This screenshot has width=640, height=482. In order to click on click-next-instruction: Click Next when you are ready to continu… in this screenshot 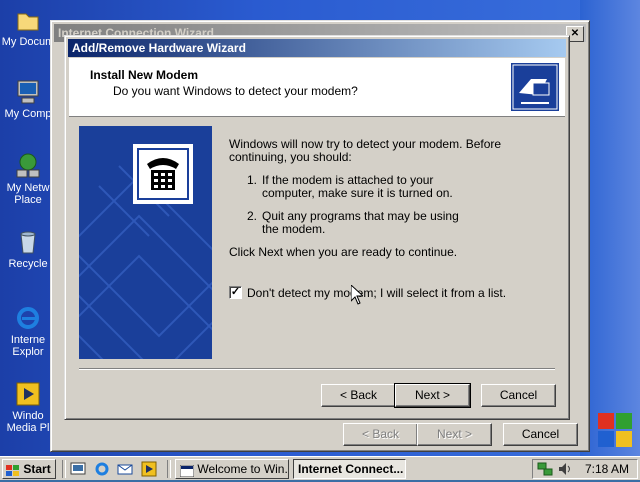, I will do `click(343, 252)`.